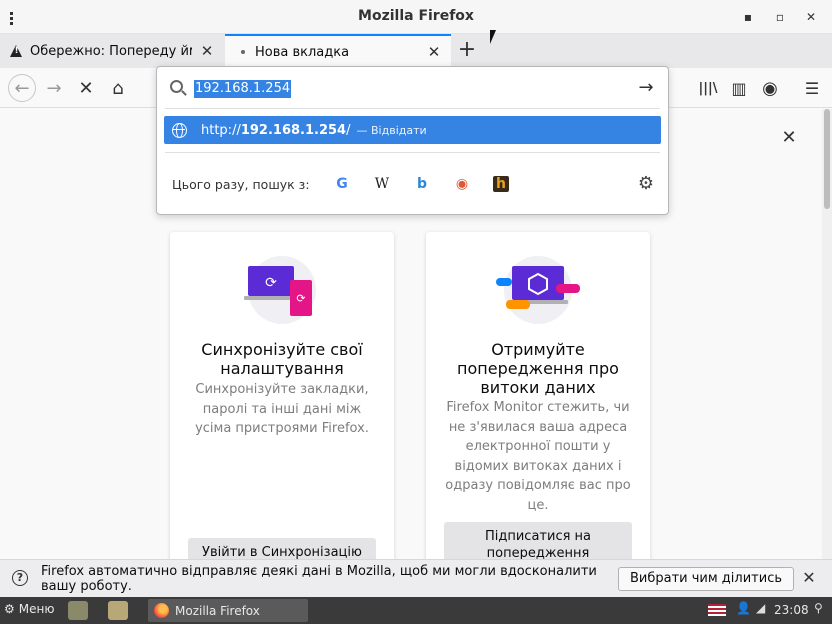 This screenshot has height=624, width=832. What do you see at coordinates (36, 609) in the screenshot?
I see `start-menu-label: Меню` at bounding box center [36, 609].